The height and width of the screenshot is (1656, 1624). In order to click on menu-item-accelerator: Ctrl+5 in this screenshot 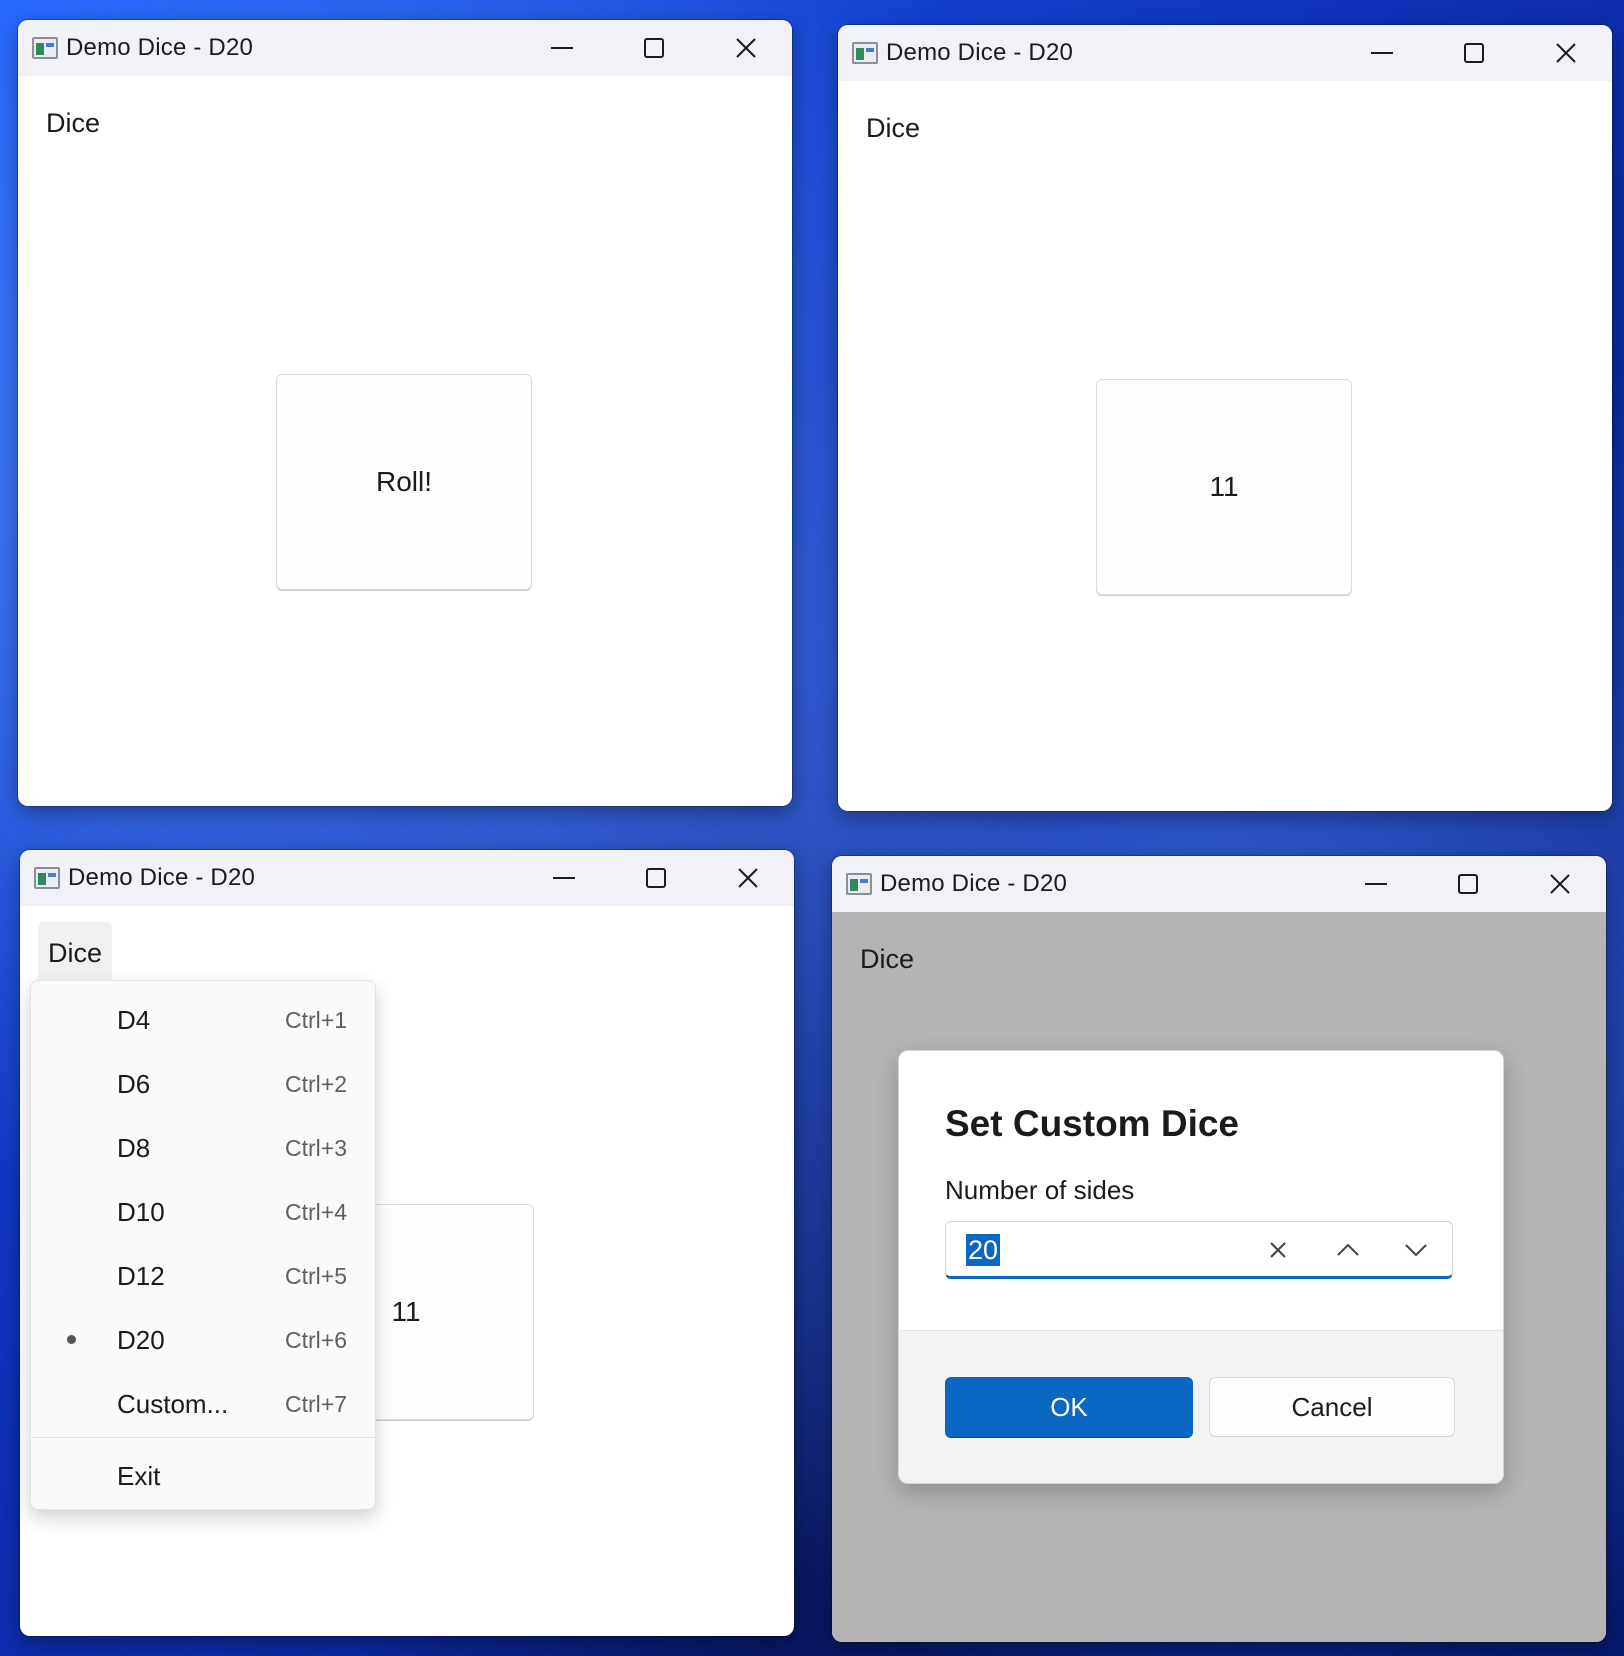, I will do `click(316, 1276)`.